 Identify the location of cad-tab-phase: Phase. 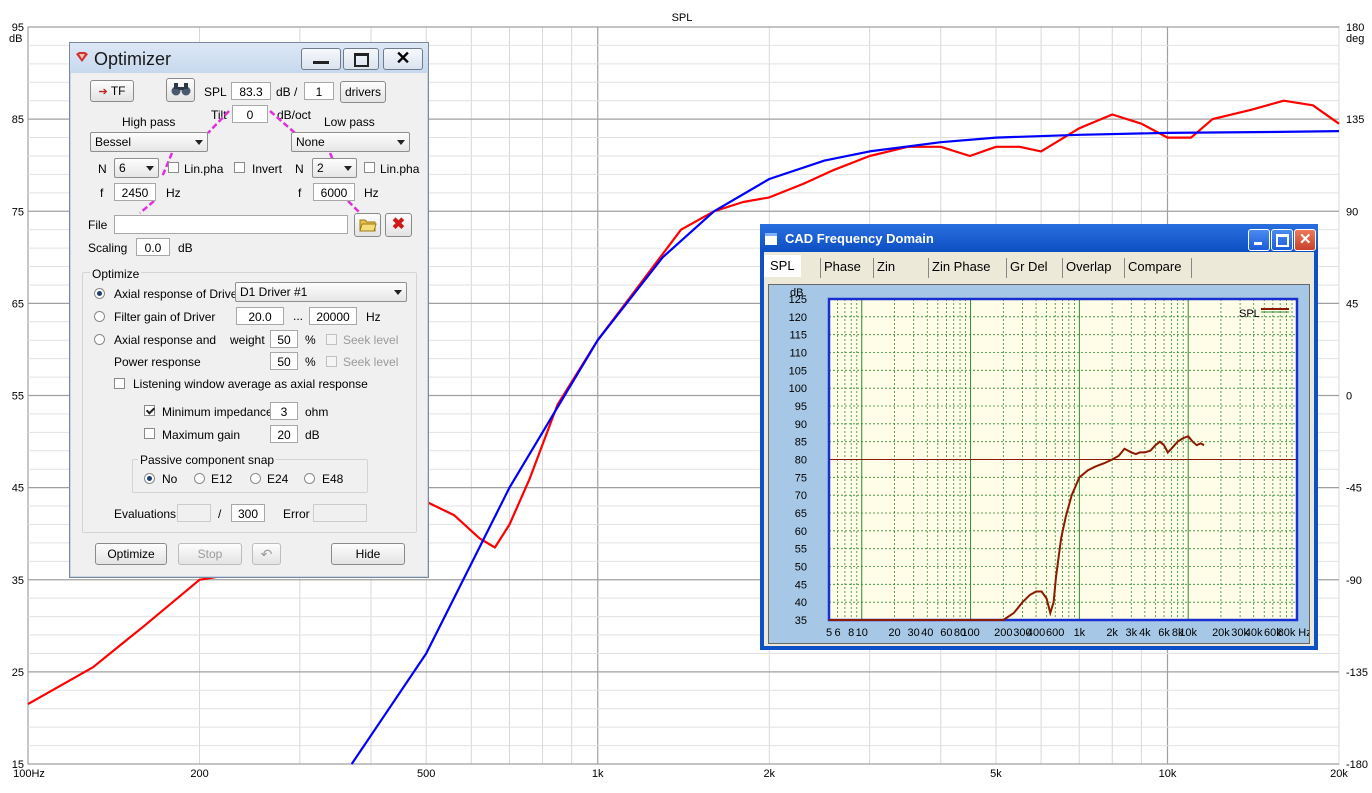
(842, 267).